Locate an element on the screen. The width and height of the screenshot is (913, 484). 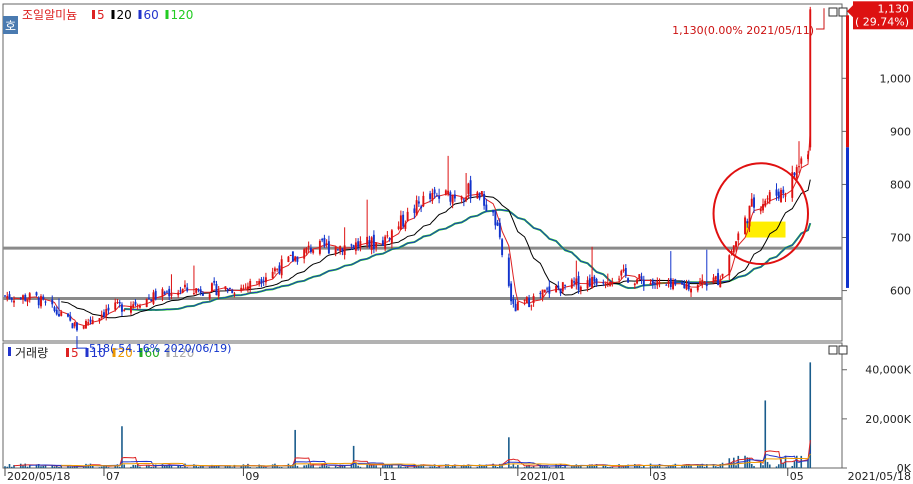
svg-text: 조일알미늄 is located at coordinates (49, 15).